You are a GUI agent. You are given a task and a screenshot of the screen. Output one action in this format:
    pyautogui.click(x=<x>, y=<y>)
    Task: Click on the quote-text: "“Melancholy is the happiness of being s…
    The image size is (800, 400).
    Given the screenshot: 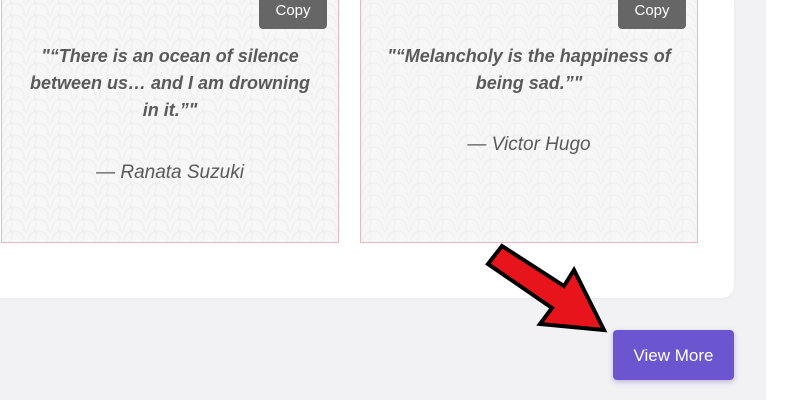 What is the action you would take?
    pyautogui.click(x=529, y=69)
    